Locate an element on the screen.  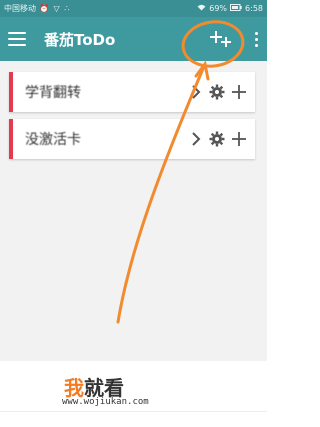
battery-icon is located at coordinates (236, 8).